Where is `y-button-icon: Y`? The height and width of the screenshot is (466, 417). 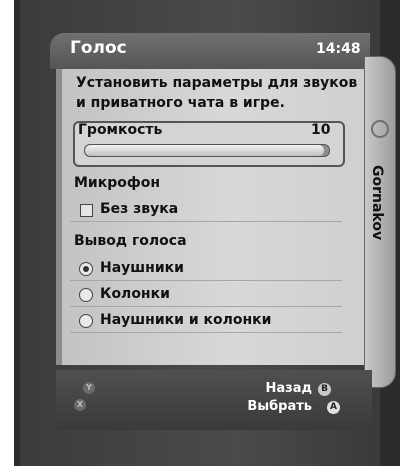 y-button-icon: Y is located at coordinates (89, 388).